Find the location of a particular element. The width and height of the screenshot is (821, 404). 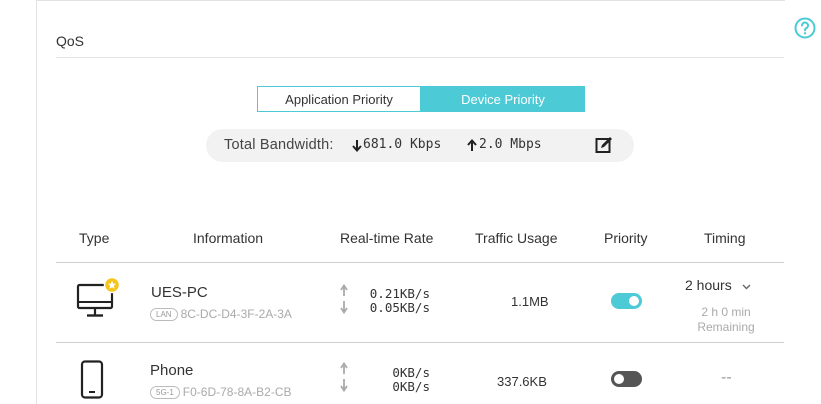

remaining-label: Remaining is located at coordinates (726, 327).